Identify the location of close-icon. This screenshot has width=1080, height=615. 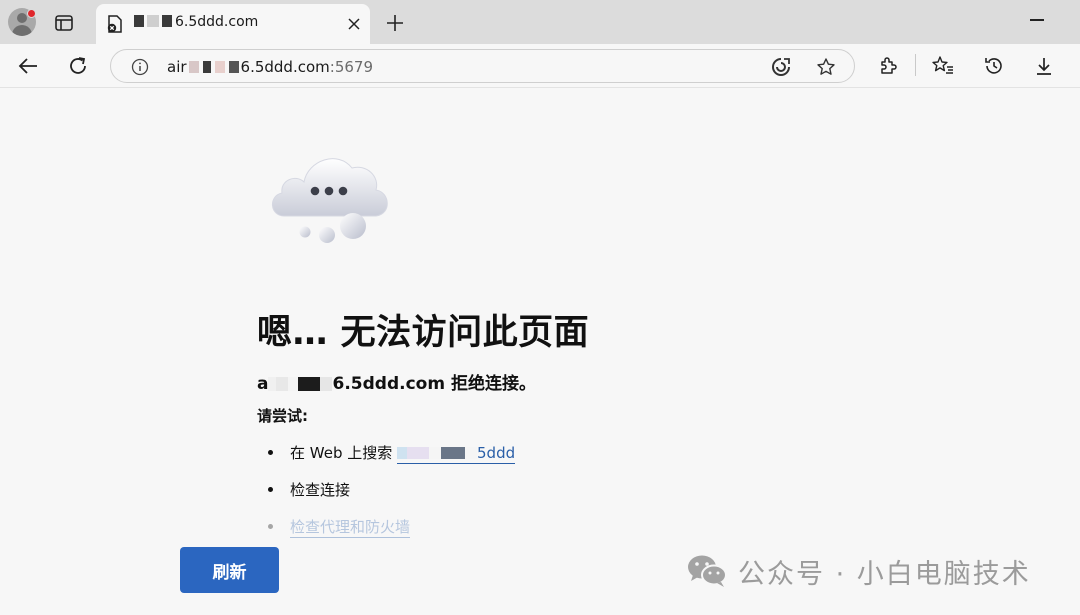
(354, 24).